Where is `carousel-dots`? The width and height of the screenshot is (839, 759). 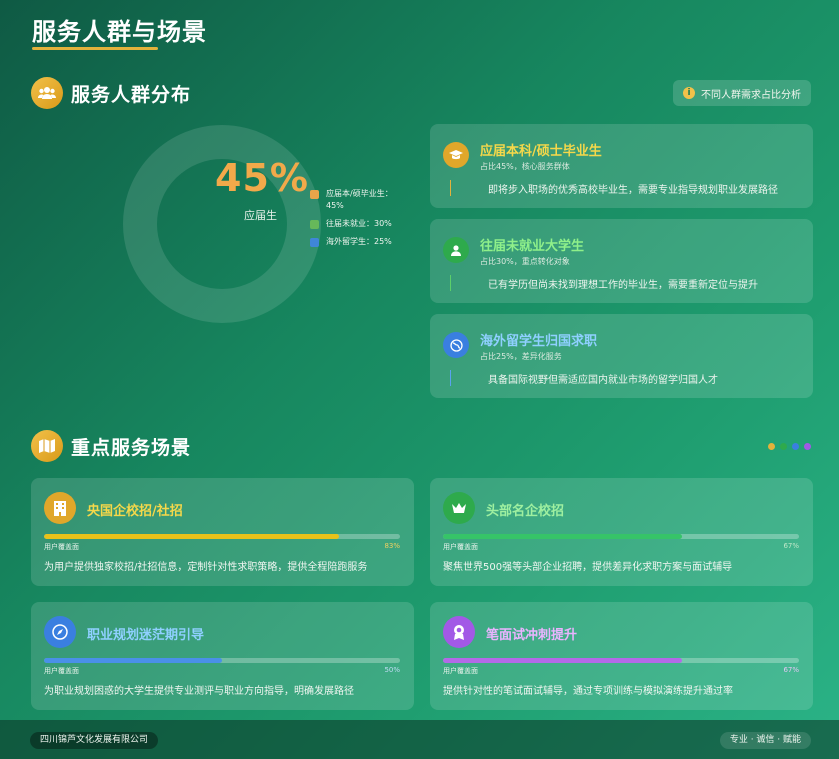
carousel-dots is located at coordinates (787, 446).